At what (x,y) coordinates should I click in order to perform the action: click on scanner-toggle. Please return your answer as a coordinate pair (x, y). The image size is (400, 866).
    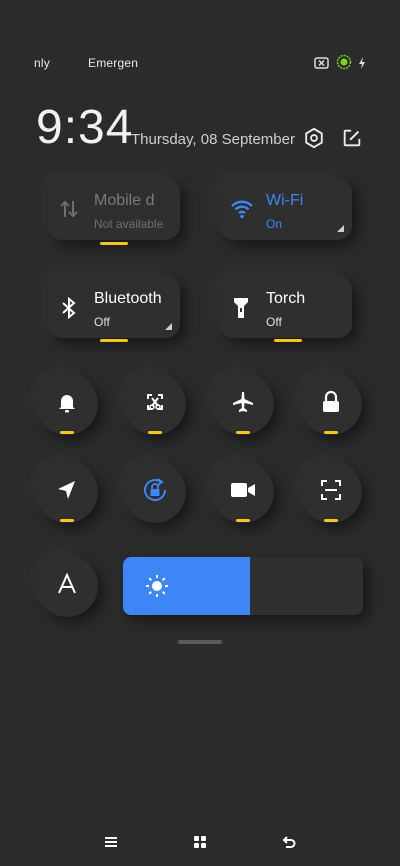
    Looking at the image, I should click on (331, 492).